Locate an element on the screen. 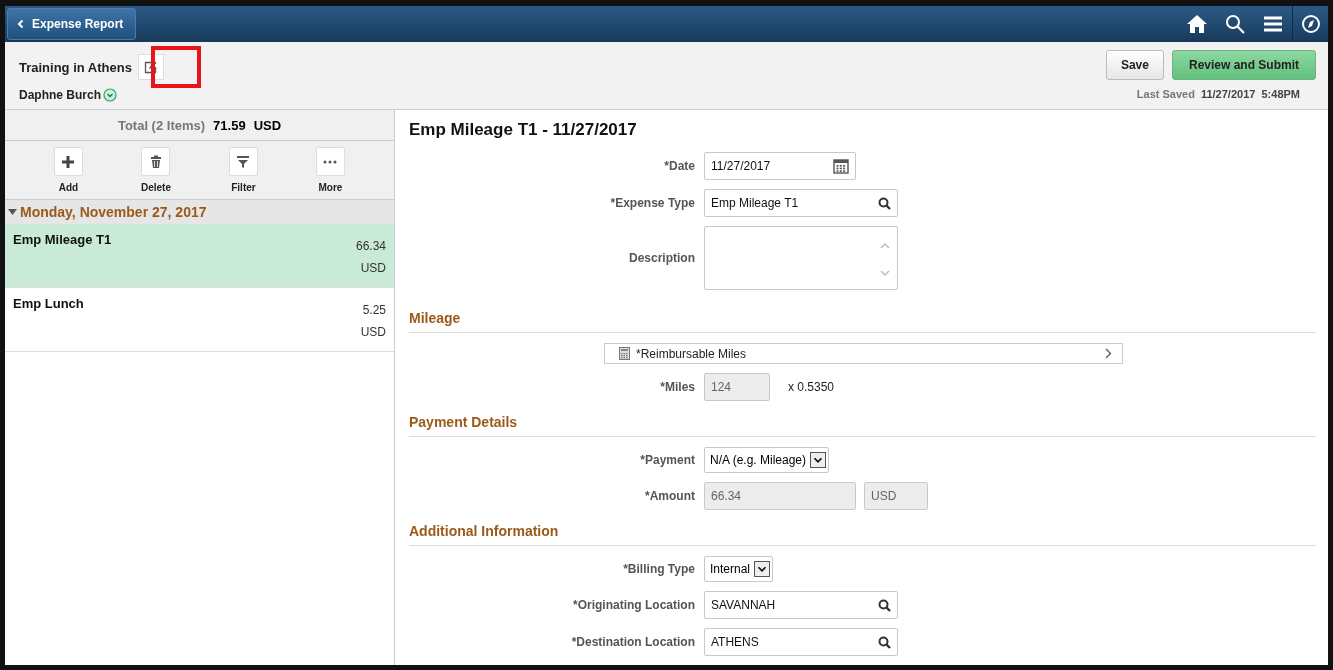 Image resolution: width=1333 pixels, height=670 pixels. total-amount: 71.59 is located at coordinates (229, 125).